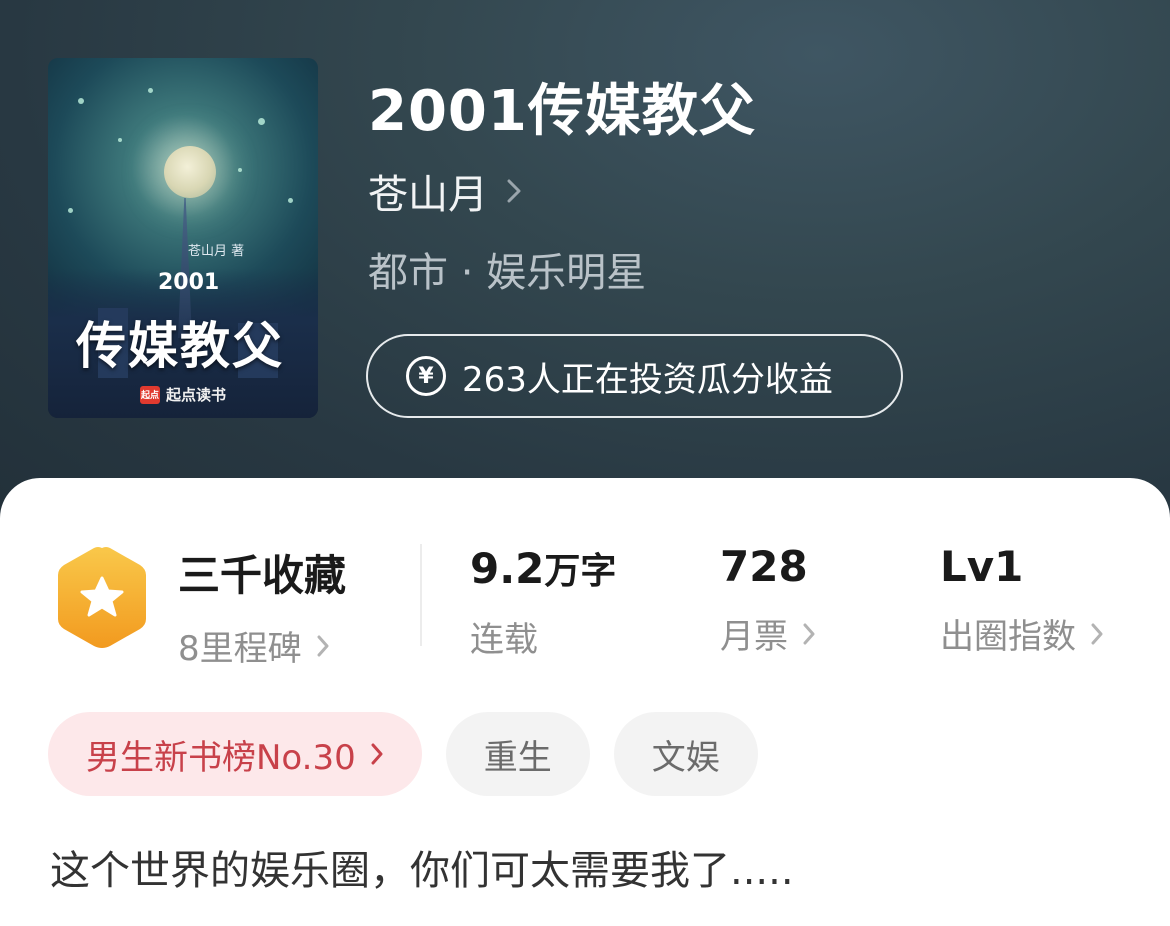 The width and height of the screenshot is (1170, 926). I want to click on rank-tag: 男生新书榜No.30, so click(235, 754).